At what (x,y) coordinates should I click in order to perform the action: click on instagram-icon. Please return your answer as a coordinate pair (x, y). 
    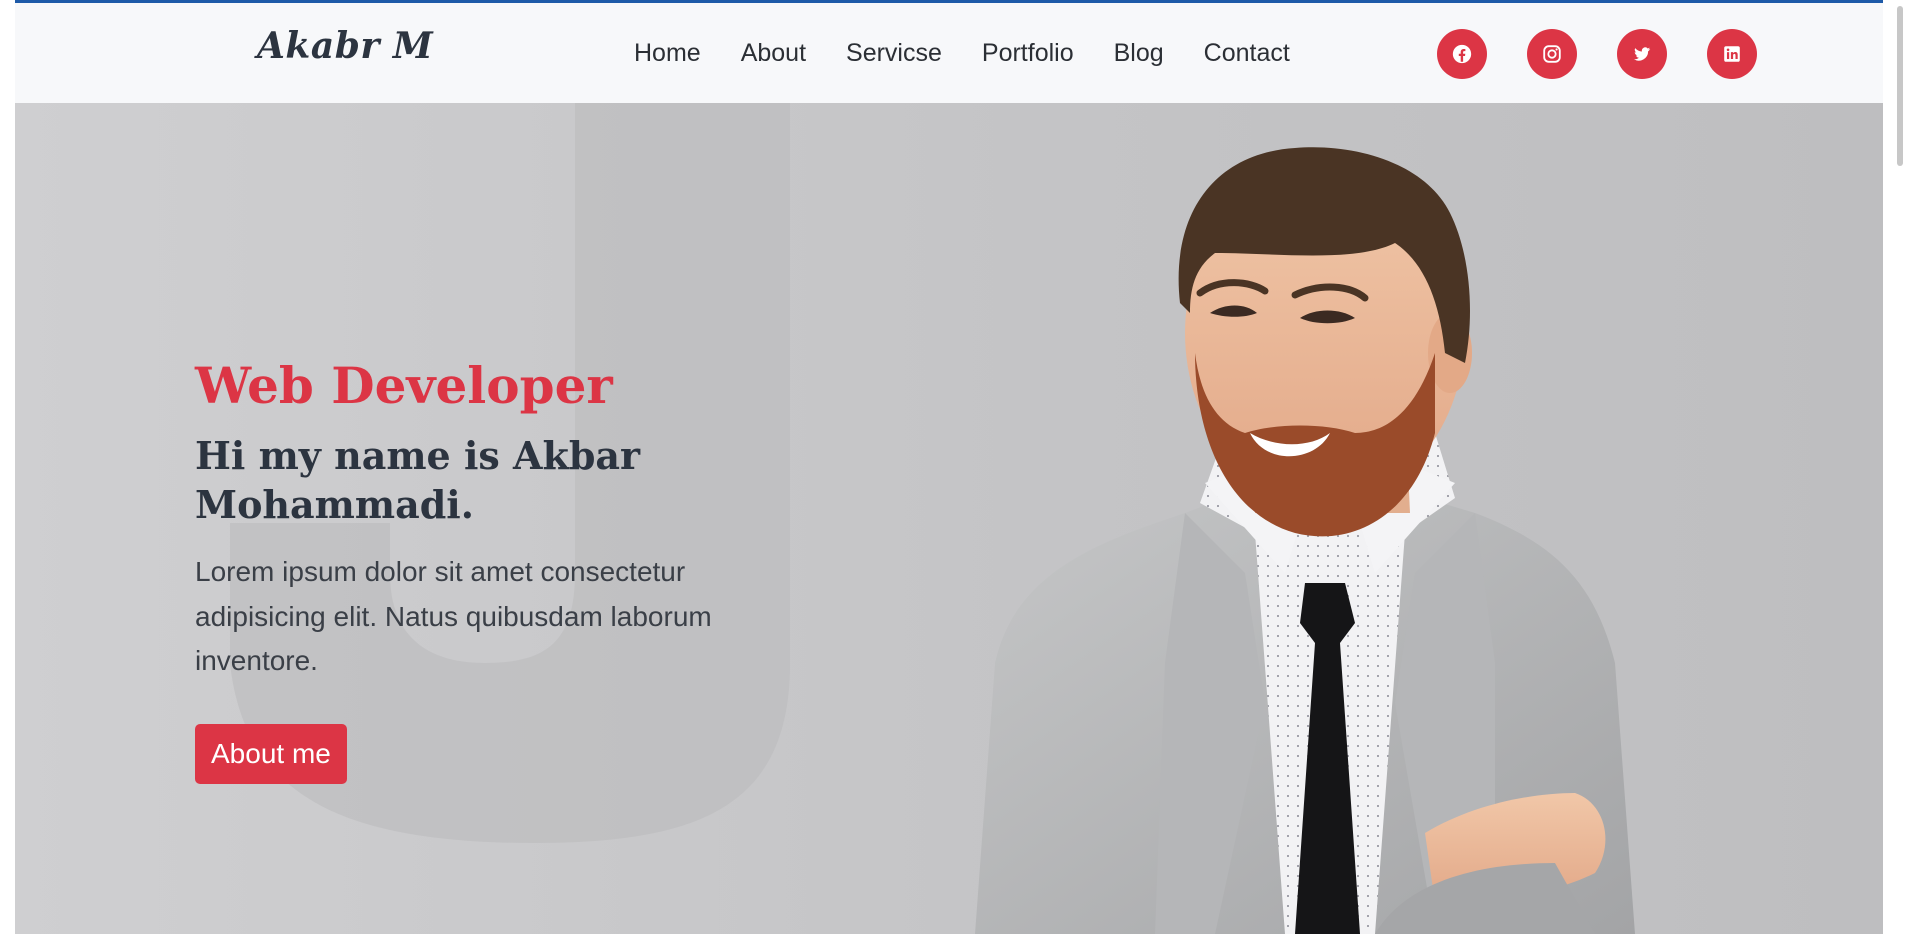
    Looking at the image, I should click on (1552, 54).